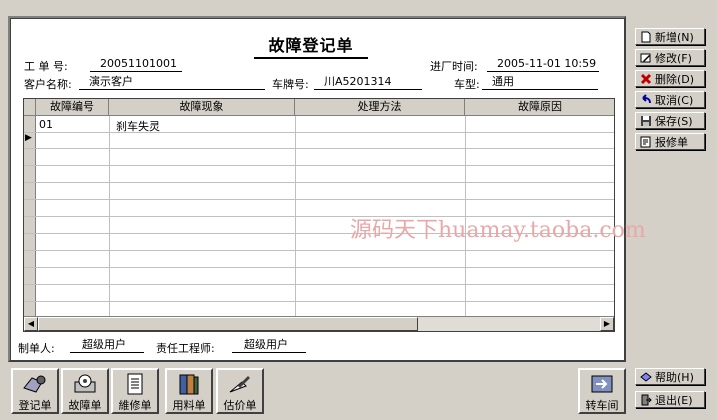 The height and width of the screenshot is (420, 717). I want to click on save-button: 保存(S), so click(670, 120).